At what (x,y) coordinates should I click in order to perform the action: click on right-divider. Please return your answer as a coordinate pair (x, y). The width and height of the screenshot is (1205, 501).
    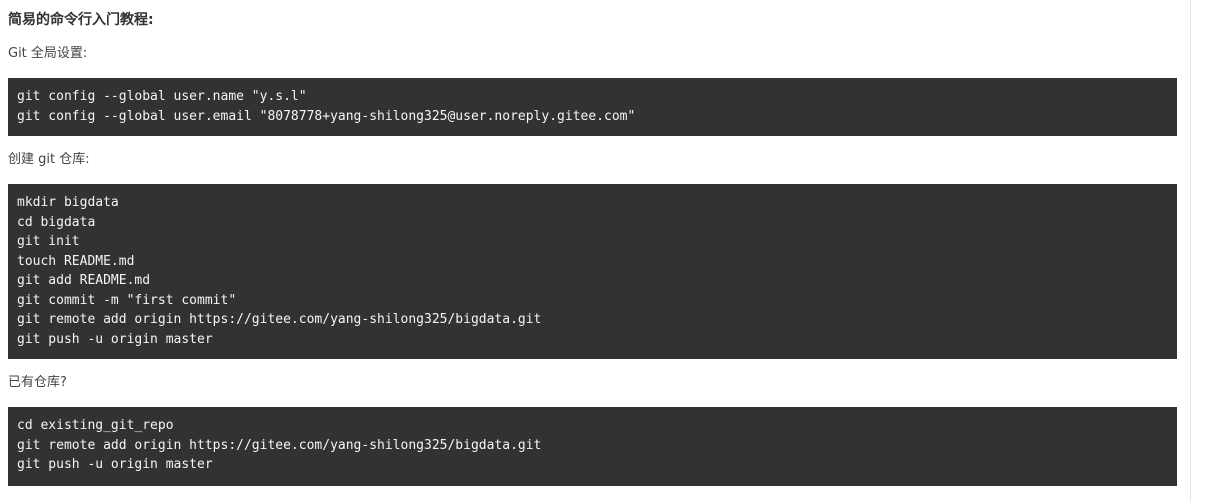
    Looking at the image, I should click on (1190, 250).